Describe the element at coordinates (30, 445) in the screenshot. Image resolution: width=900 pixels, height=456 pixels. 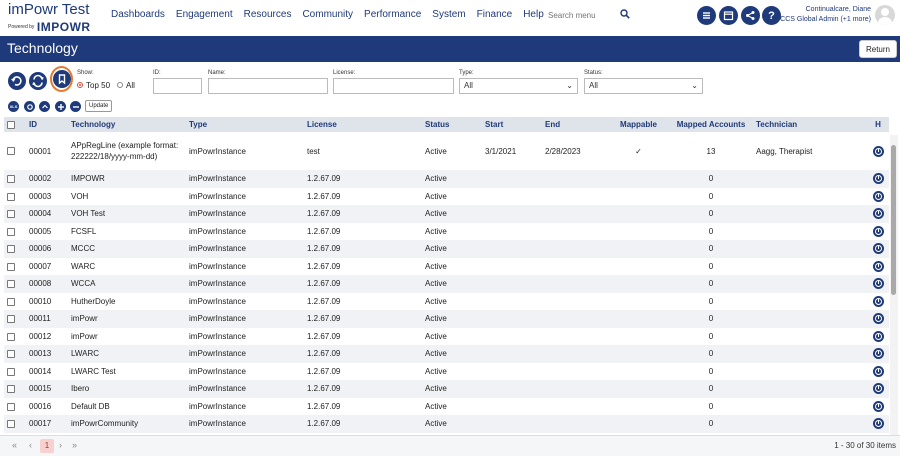
I see `prev-page-button: ‹` at that location.